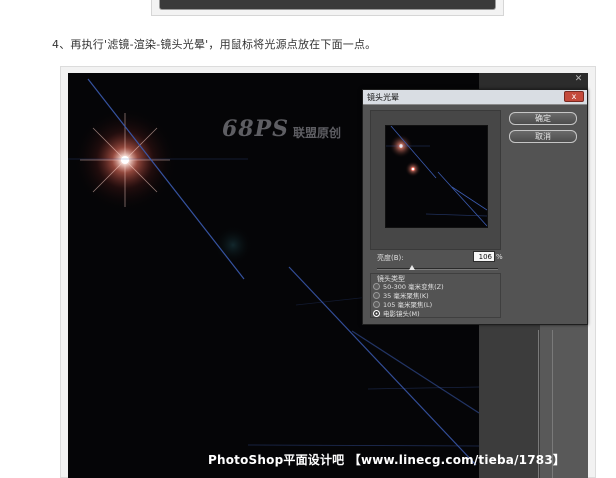  Describe the element at coordinates (533, 81) in the screenshot. I see `photoshop-titlebar` at that location.